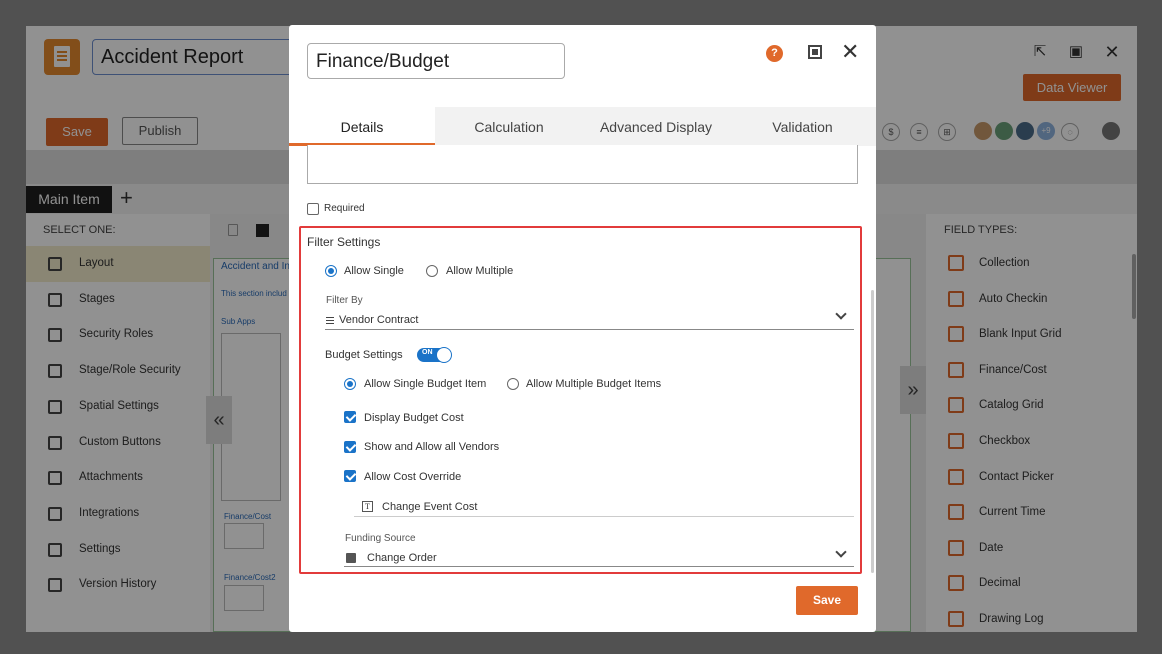 The height and width of the screenshot is (654, 1162). I want to click on funding-source-select: Change Order, so click(402, 558).